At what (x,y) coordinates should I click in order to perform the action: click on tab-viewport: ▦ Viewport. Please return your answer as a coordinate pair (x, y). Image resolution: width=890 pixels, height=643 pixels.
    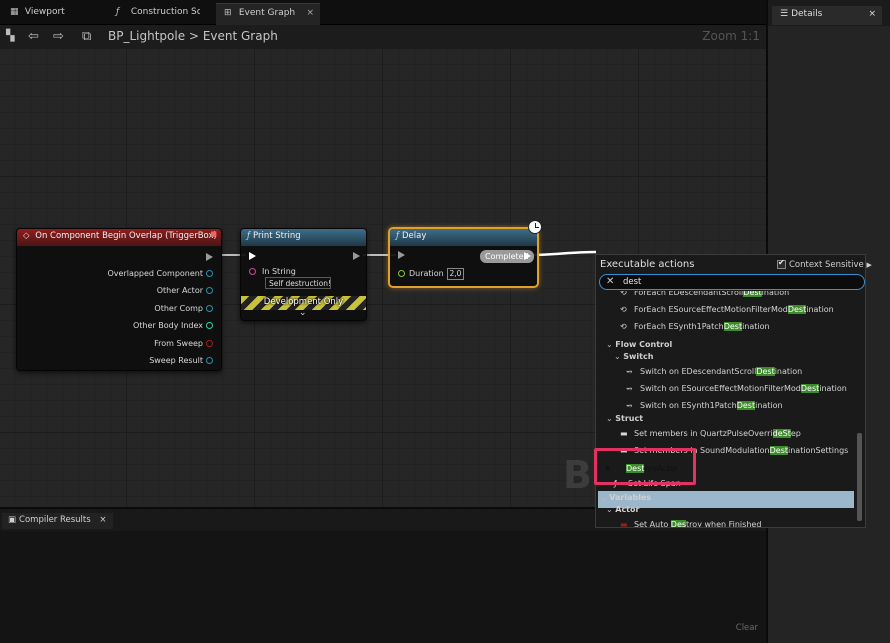
    Looking at the image, I should click on (52, 14).